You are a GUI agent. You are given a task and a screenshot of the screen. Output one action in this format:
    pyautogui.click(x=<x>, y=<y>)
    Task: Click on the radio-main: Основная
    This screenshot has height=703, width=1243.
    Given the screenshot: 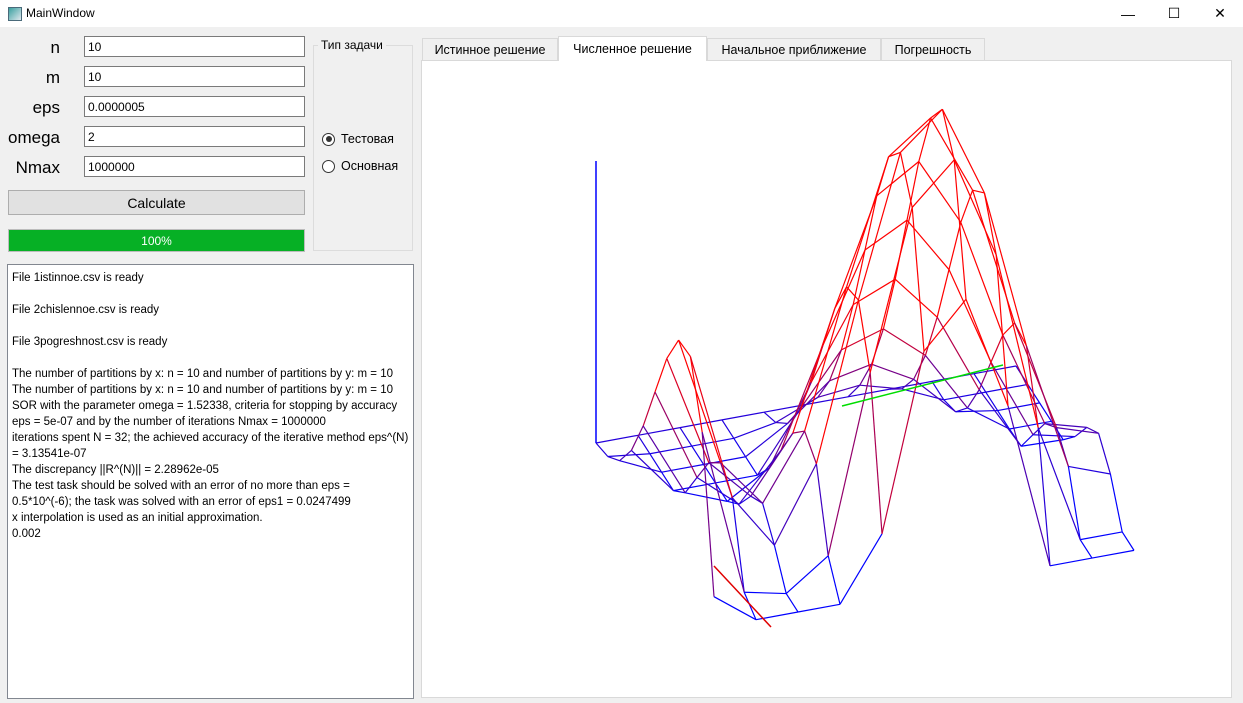 What is the action you would take?
    pyautogui.click(x=360, y=166)
    